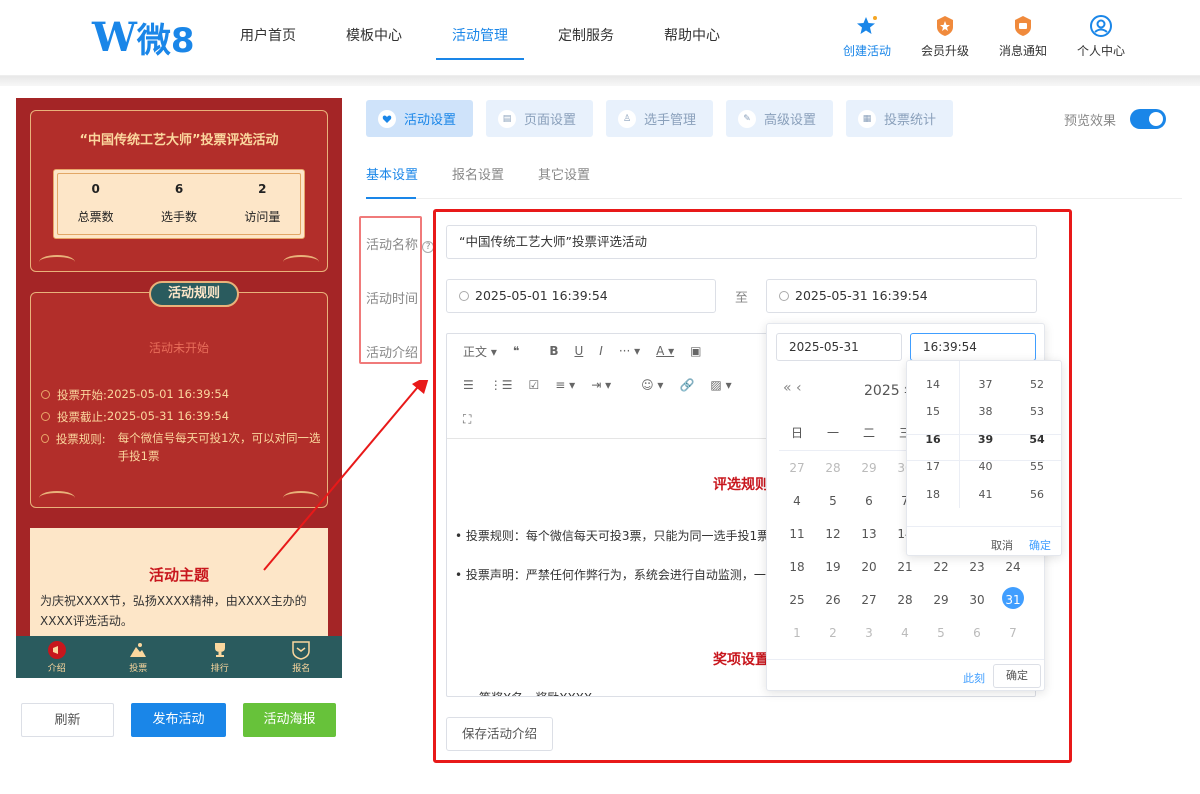 The image size is (1200, 794). I want to click on create-activity-button: 创建活动, so click(867, 36).